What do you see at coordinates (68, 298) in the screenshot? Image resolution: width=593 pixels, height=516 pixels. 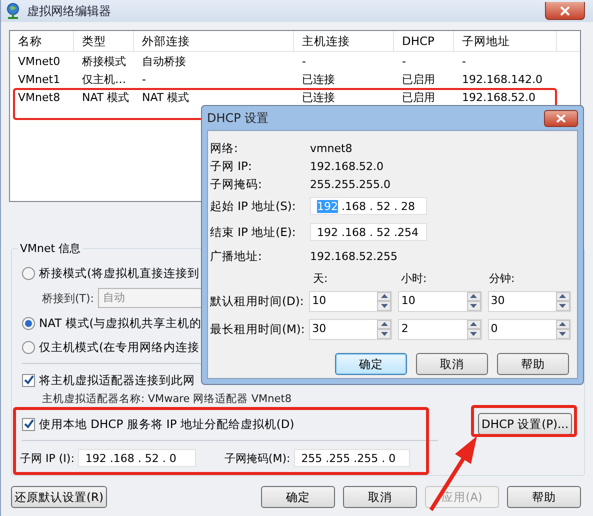 I see `field-label: 桥接到(T):` at bounding box center [68, 298].